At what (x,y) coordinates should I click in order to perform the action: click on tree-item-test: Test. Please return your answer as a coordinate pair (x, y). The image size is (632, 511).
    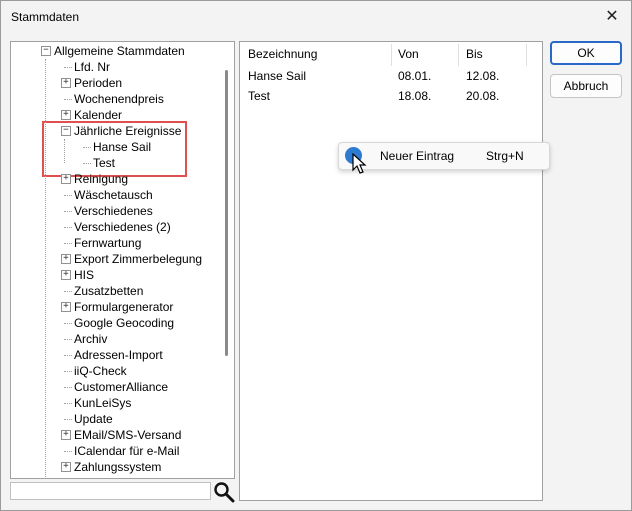
    Looking at the image, I should click on (116, 163).